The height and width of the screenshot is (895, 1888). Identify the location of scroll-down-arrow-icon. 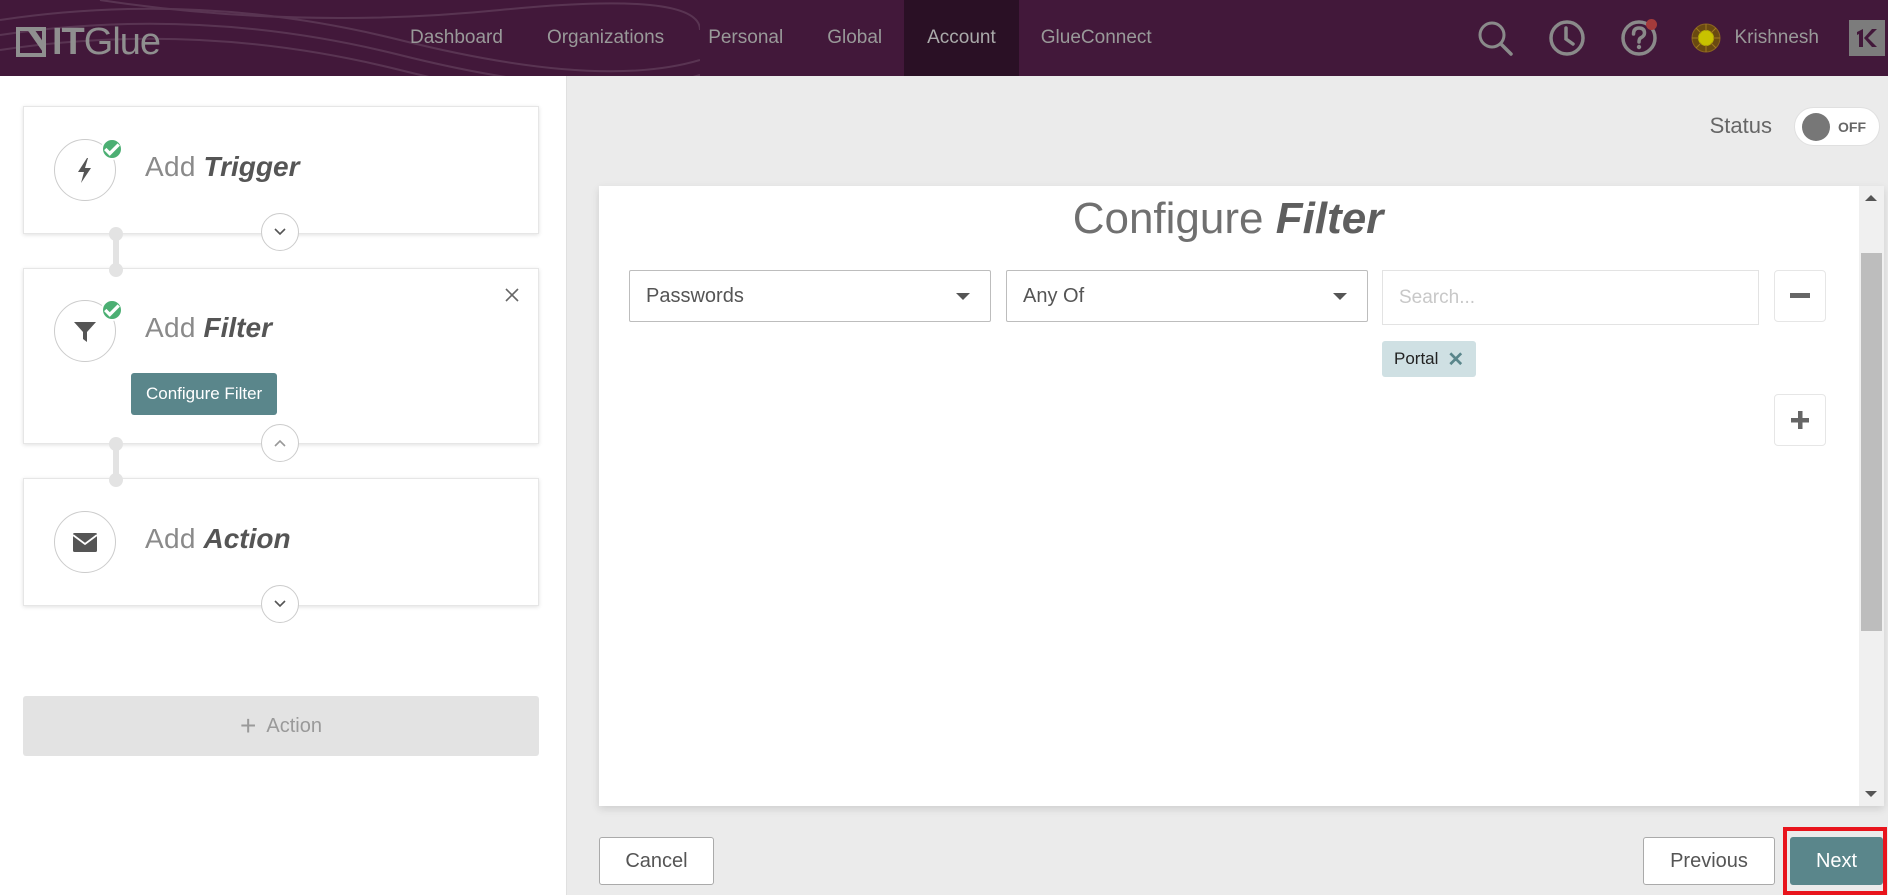
(1871, 794).